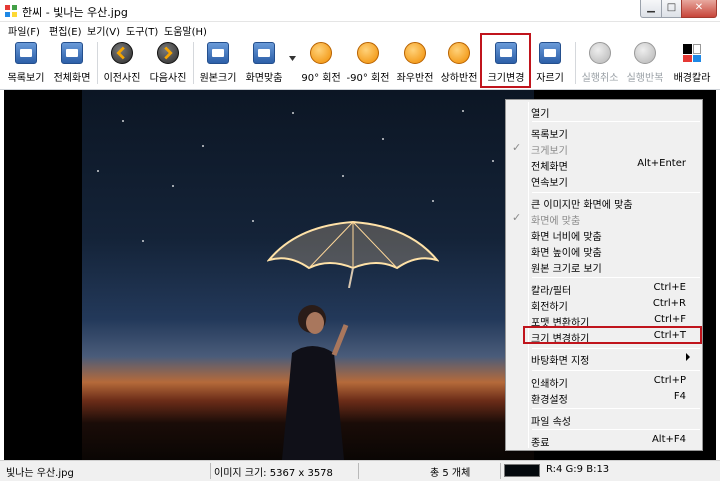 The height and width of the screenshot is (481, 720). Describe the element at coordinates (450, 473) in the screenshot. I see `status-count: 총 5 개체` at that location.